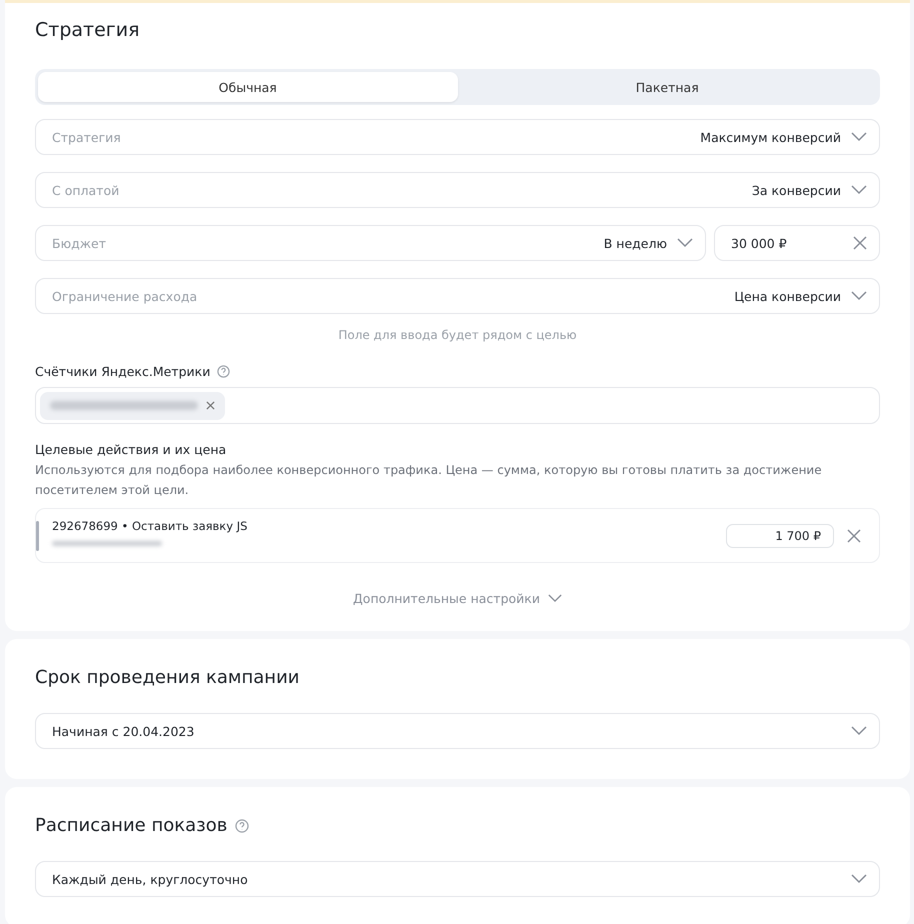  Describe the element at coordinates (457, 190) in the screenshot. I see `select-field: С оплатой За конверсии` at that location.